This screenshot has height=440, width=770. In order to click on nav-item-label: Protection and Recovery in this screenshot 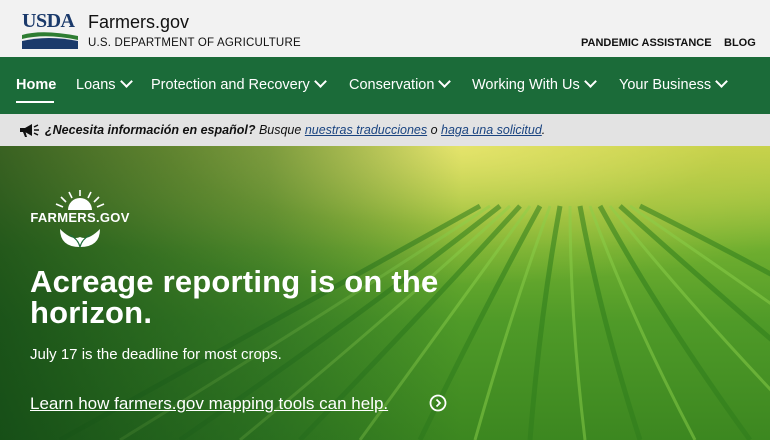, I will do `click(230, 85)`.